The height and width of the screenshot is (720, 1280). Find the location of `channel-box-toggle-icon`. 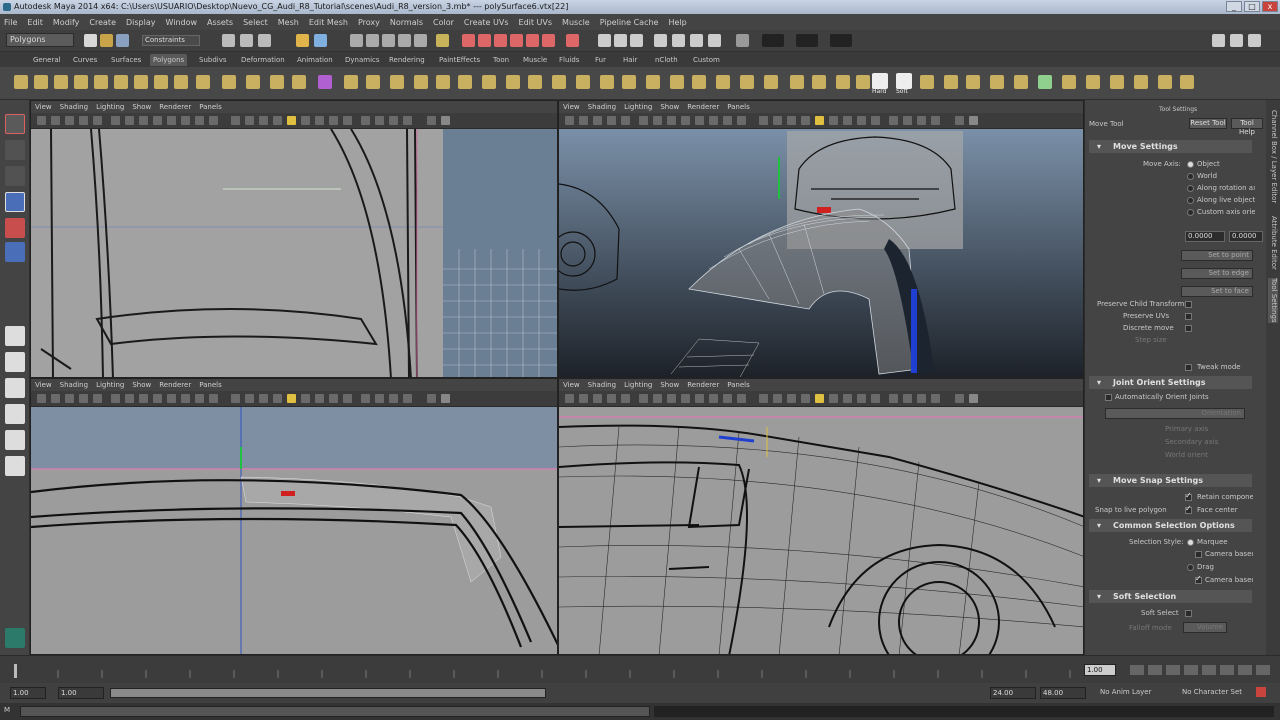

channel-box-toggle-icon is located at coordinates (1218, 40).